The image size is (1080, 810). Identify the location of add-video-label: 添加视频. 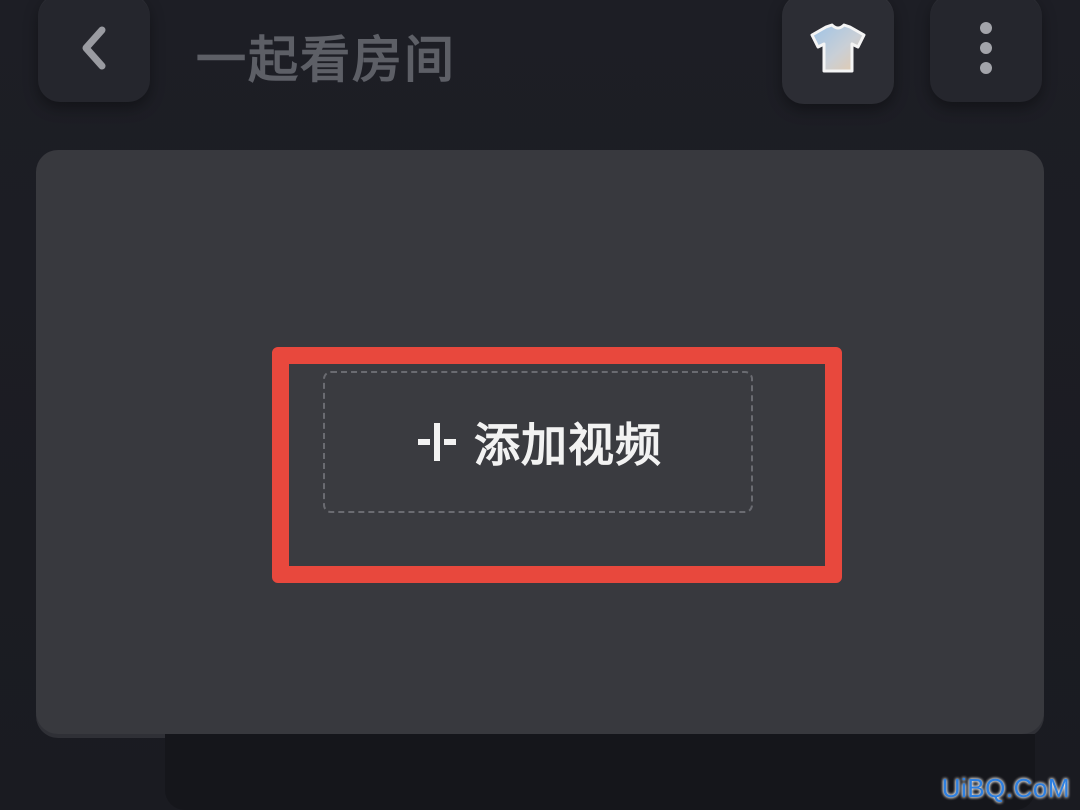
(568, 445).